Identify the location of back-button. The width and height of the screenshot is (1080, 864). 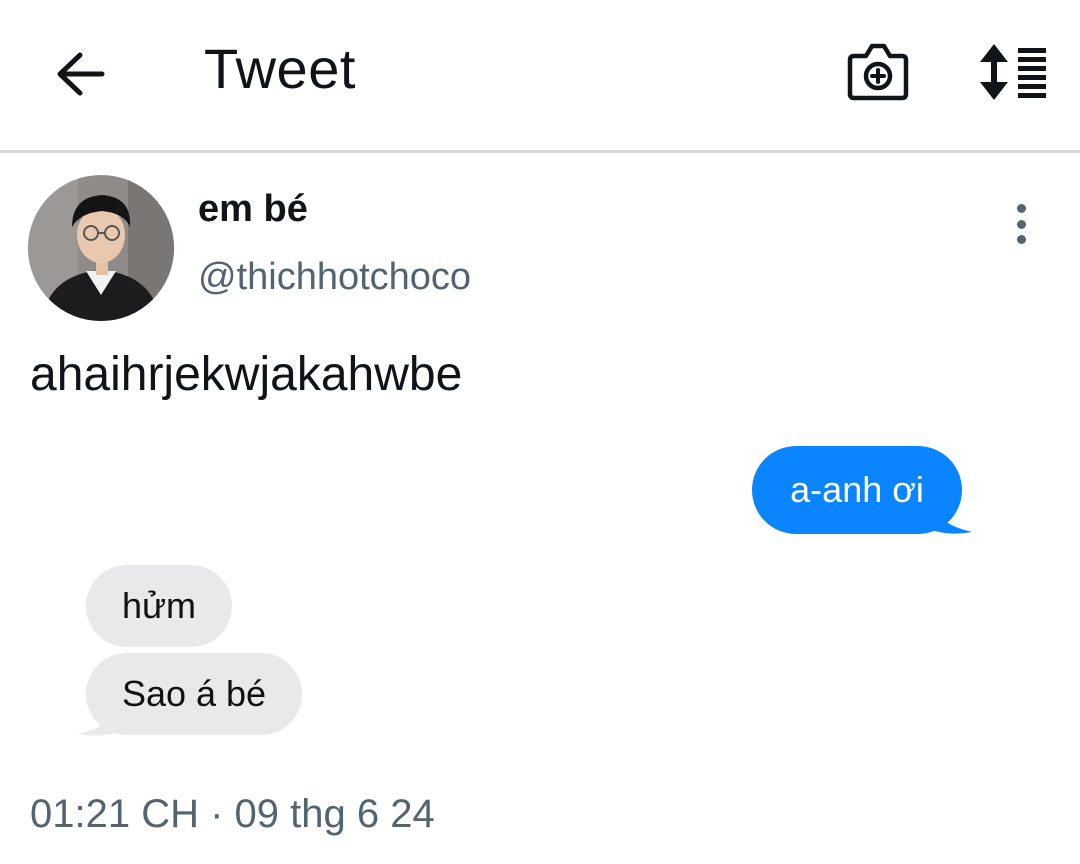
(80, 74).